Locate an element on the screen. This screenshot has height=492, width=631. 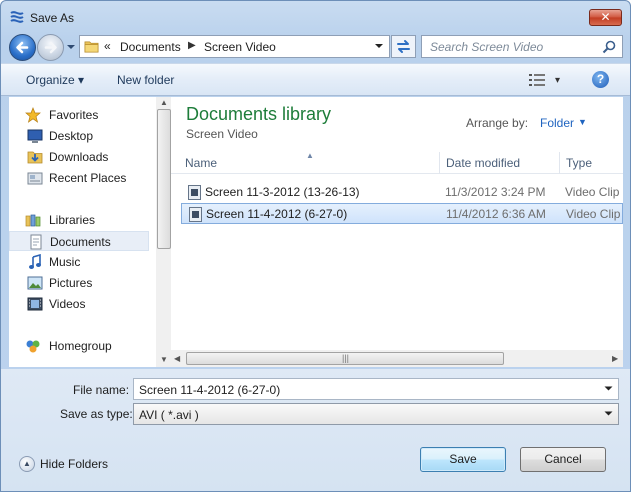
command-bar: Organize ▾ New folder ▾ ? is located at coordinates (315, 79).